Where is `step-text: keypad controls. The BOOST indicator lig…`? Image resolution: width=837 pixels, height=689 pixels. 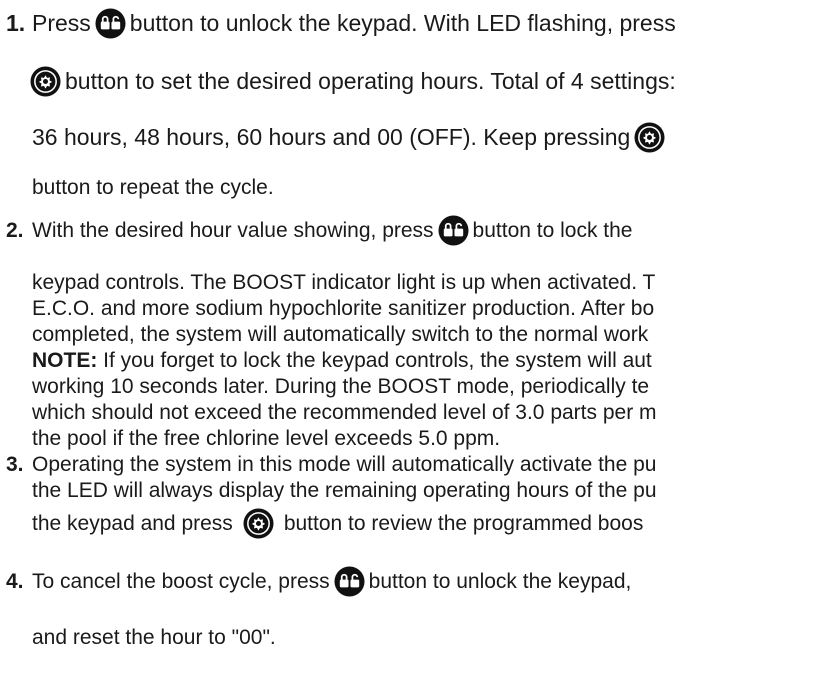 step-text: keypad controls. The BOOST indicator lig… is located at coordinates (344, 282).